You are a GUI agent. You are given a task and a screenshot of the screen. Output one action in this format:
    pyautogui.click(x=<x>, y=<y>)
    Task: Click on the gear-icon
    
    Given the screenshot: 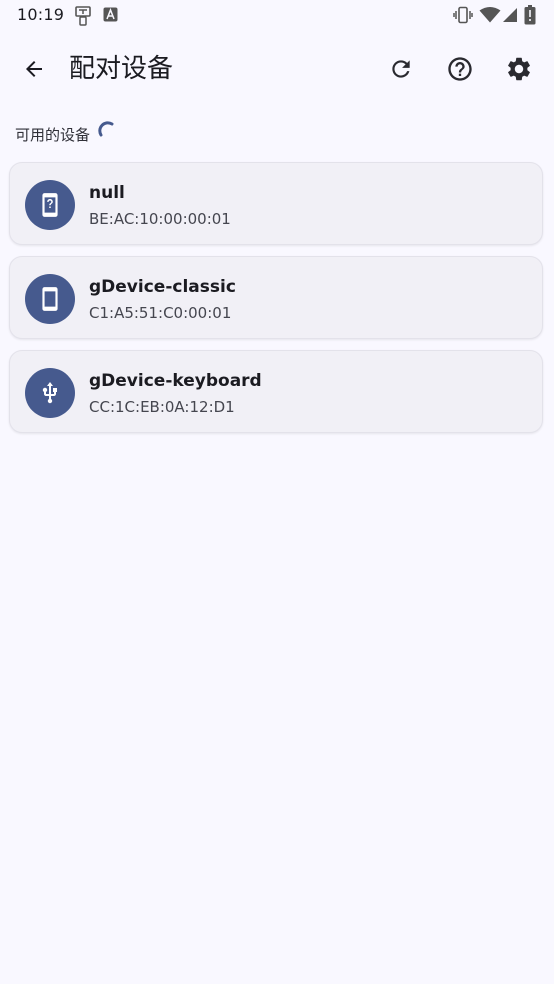 What is the action you would take?
    pyautogui.click(x=519, y=69)
    